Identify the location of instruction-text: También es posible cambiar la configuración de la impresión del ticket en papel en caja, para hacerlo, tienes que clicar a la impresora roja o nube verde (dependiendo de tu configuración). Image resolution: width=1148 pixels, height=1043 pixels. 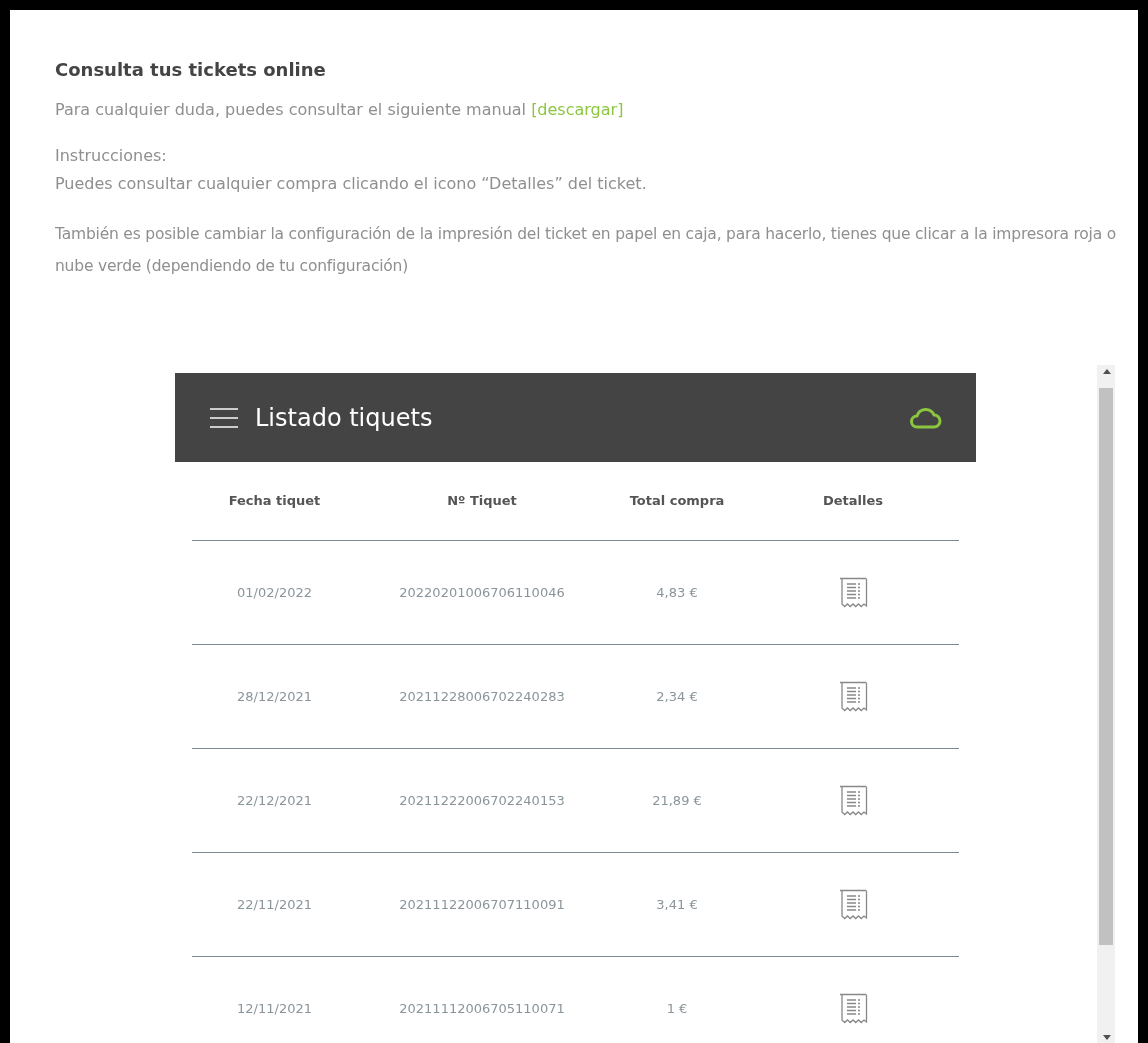
(586, 250).